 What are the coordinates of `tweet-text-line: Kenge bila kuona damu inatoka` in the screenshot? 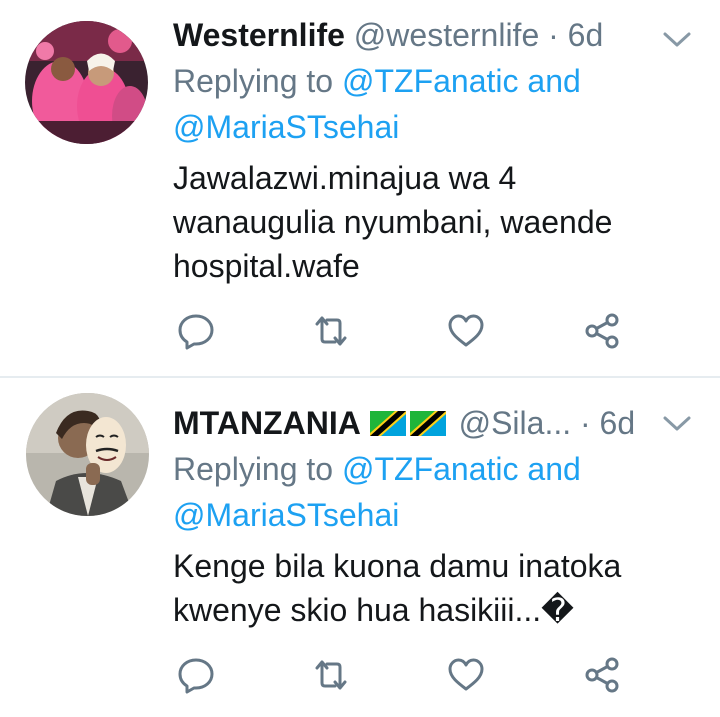 It's located at (397, 566).